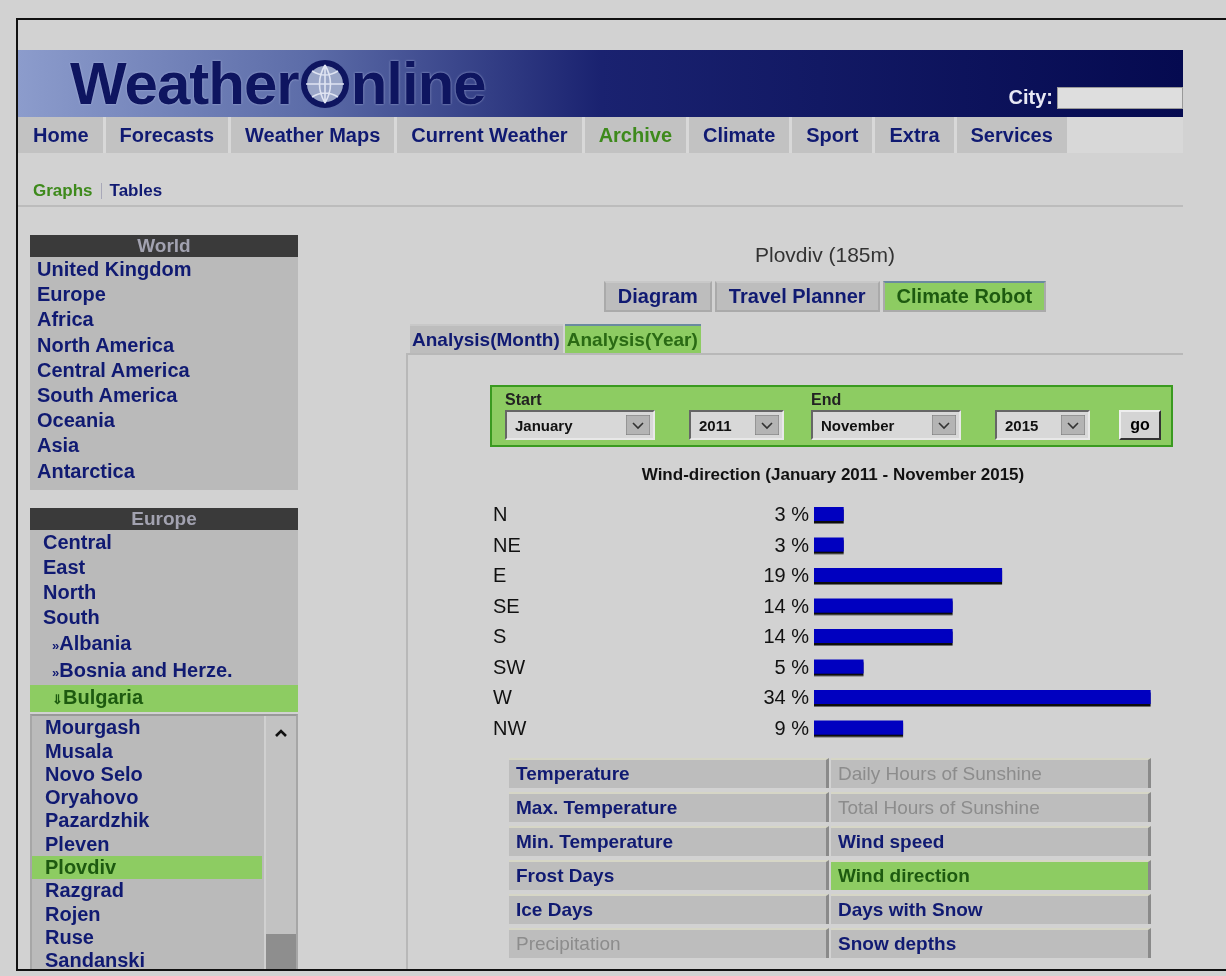  What do you see at coordinates (797, 296) in the screenshot?
I see `view-tab: Travel Planner` at bounding box center [797, 296].